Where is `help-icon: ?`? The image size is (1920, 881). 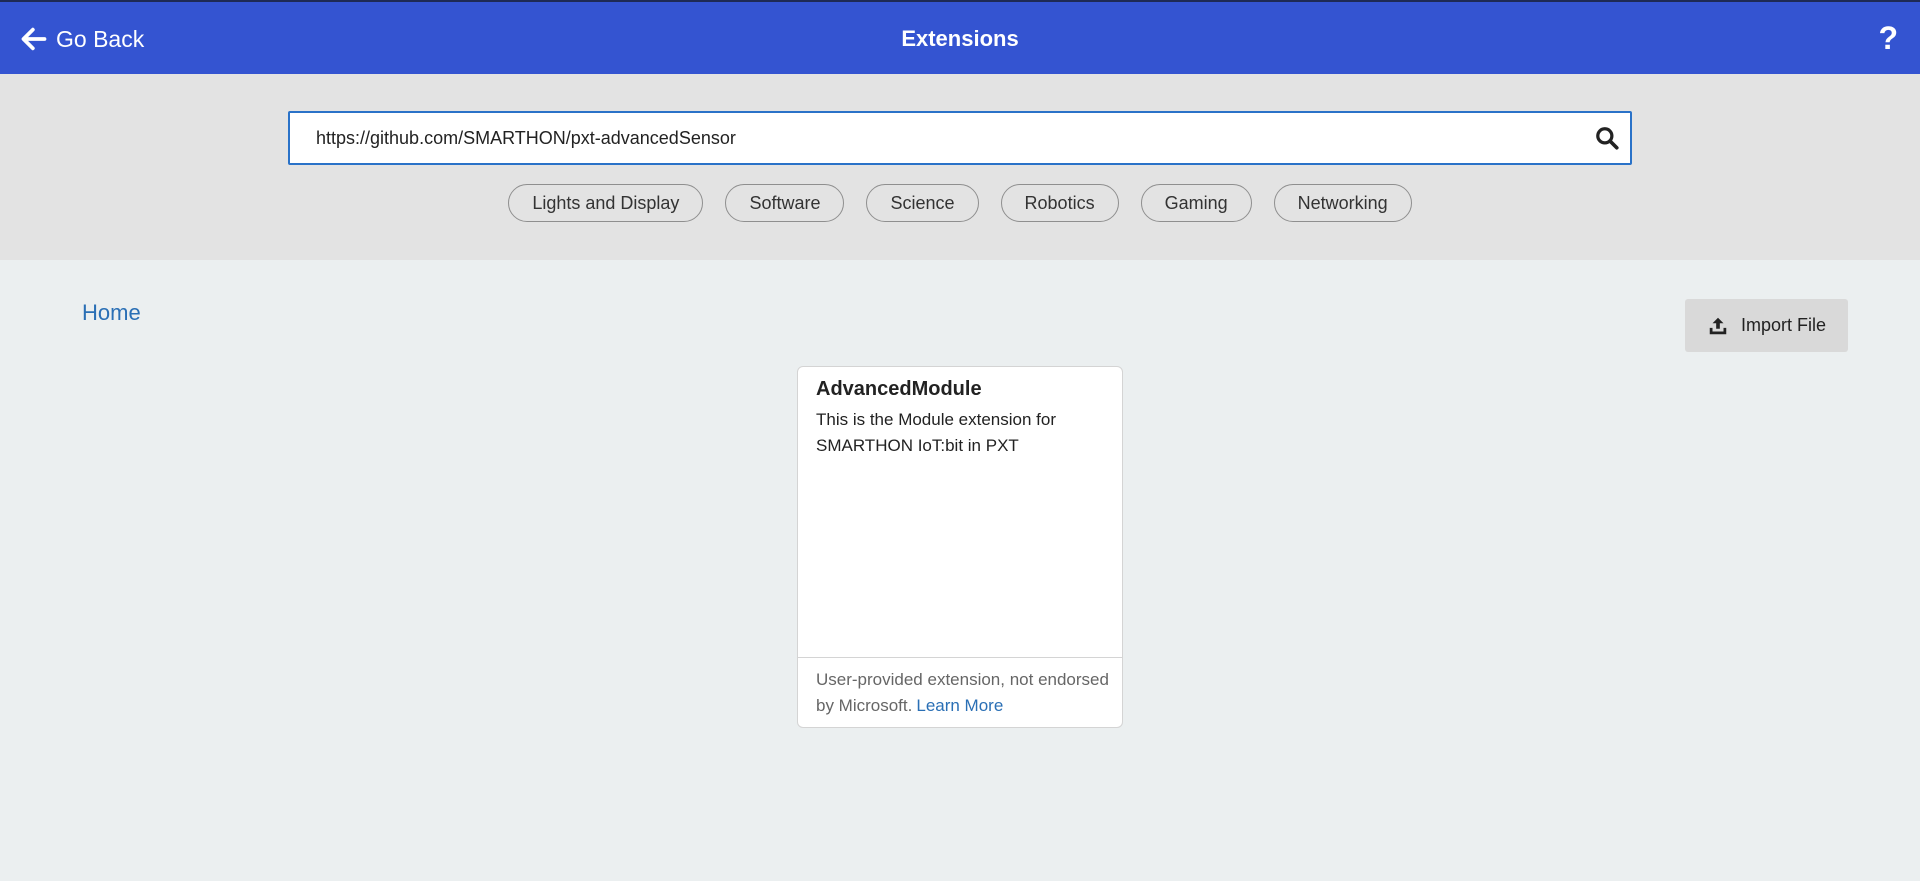
help-icon: ? is located at coordinates (1888, 38).